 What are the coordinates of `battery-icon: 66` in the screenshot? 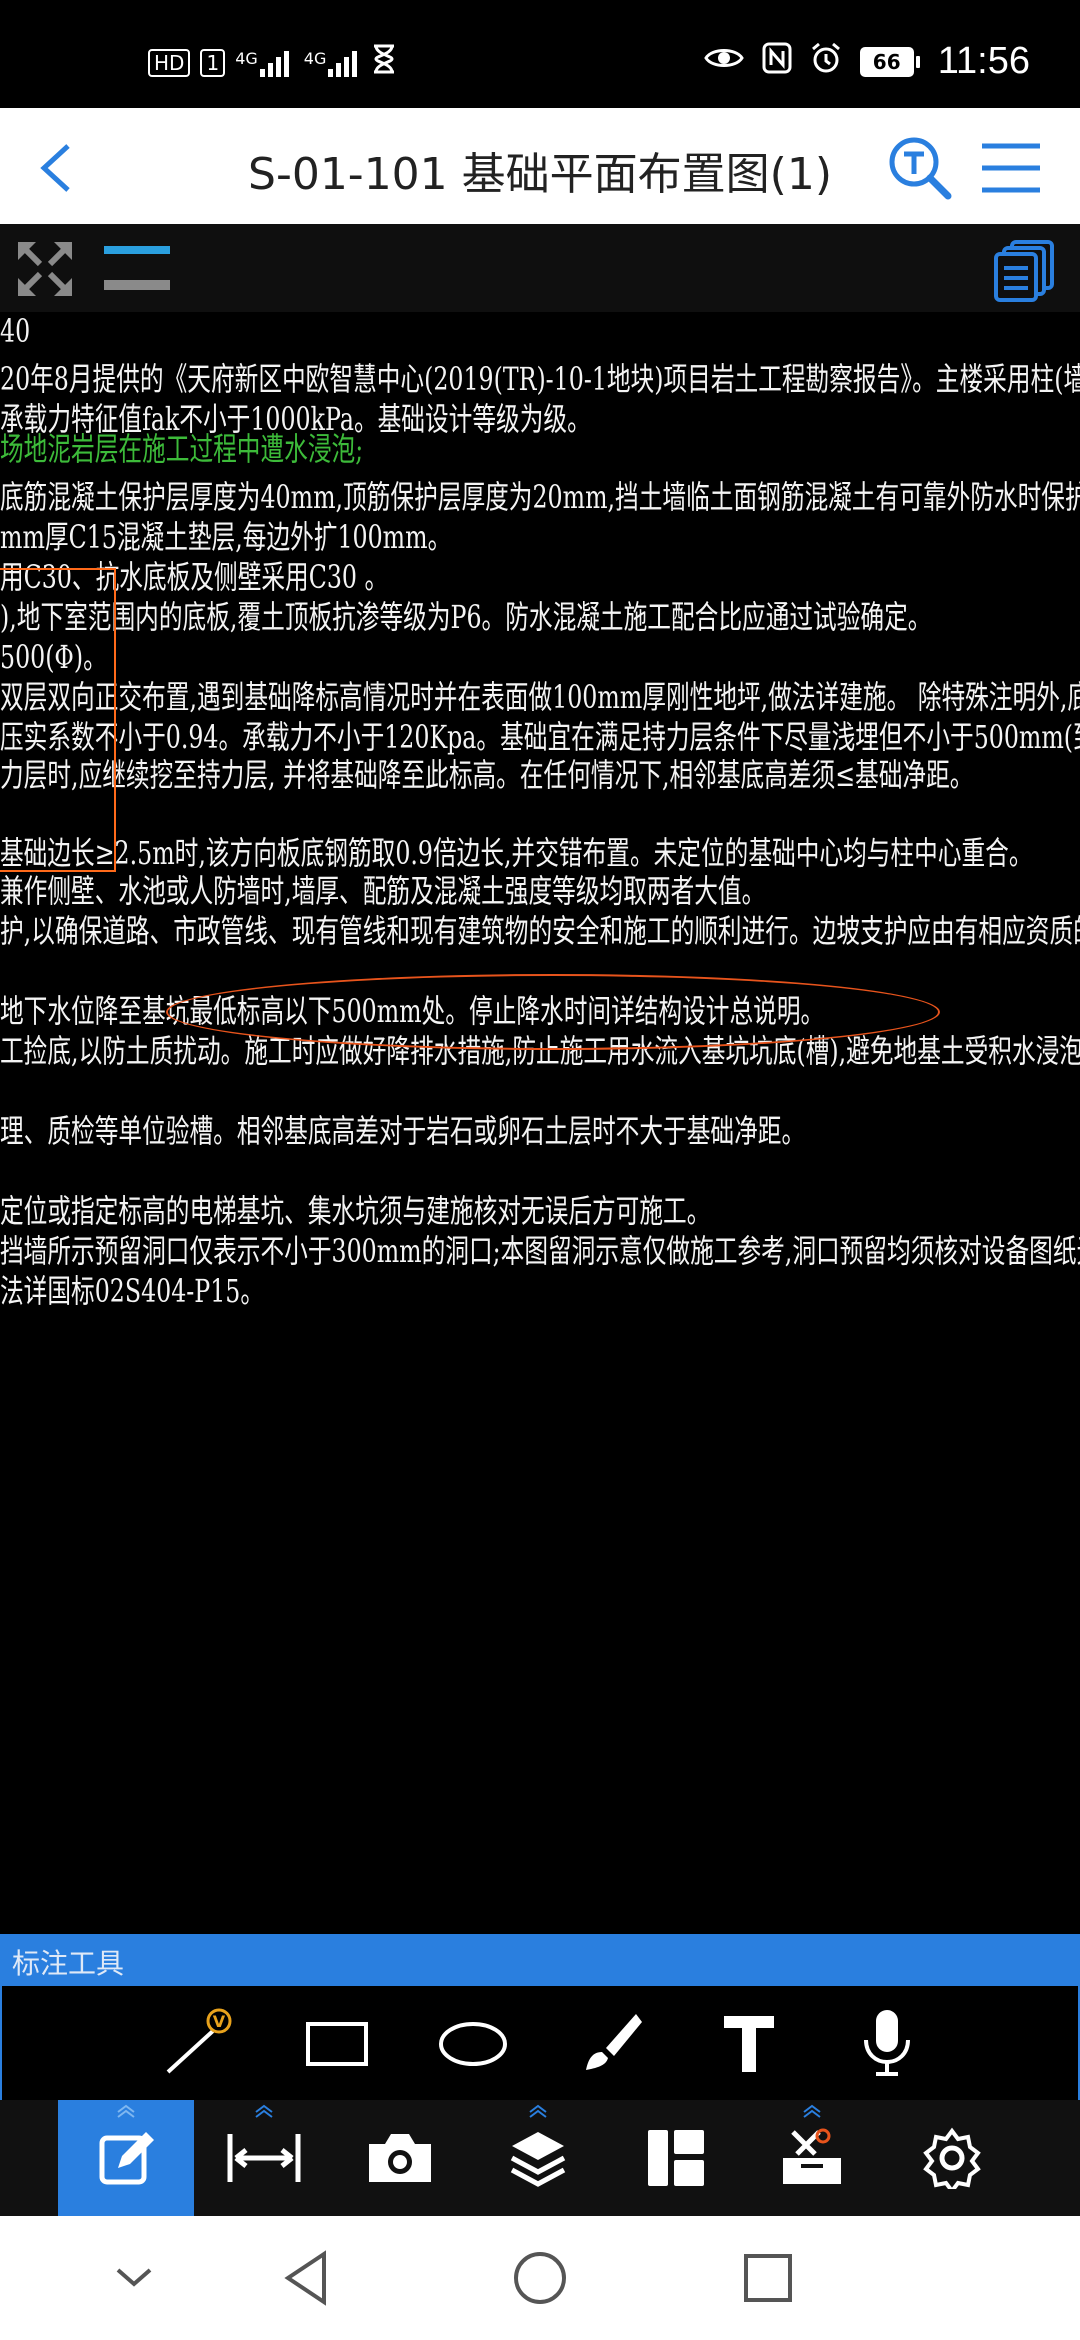 It's located at (889, 61).